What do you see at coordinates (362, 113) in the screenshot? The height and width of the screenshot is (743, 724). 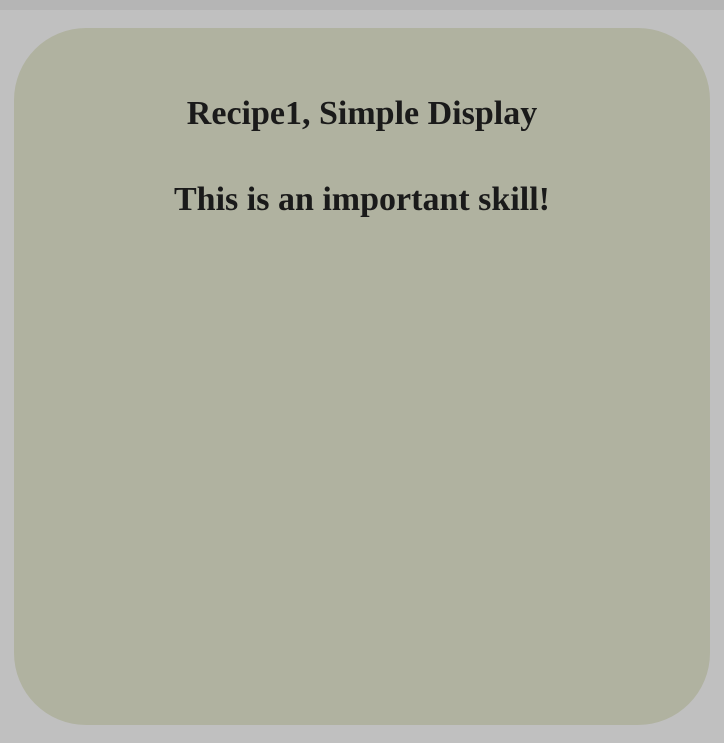 I see `page-title: Recipe1, Simple Display` at bounding box center [362, 113].